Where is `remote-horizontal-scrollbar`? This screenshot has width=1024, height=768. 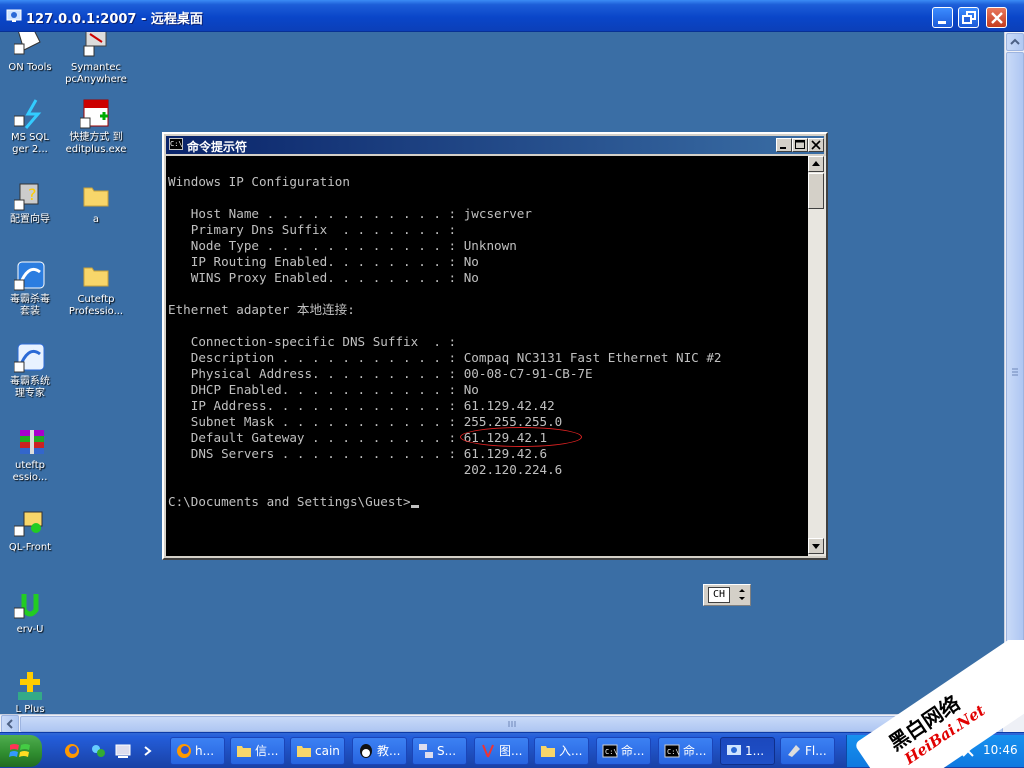
remote-horizontal-scrollbar is located at coordinates (502, 723).